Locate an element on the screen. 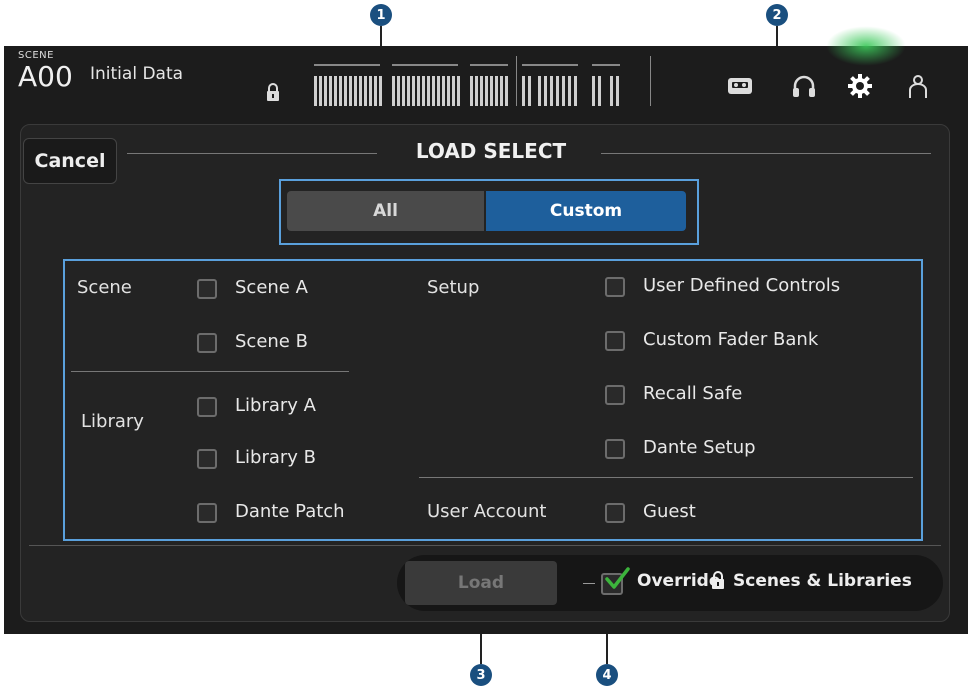  level-meter is located at coordinates (482, 81).